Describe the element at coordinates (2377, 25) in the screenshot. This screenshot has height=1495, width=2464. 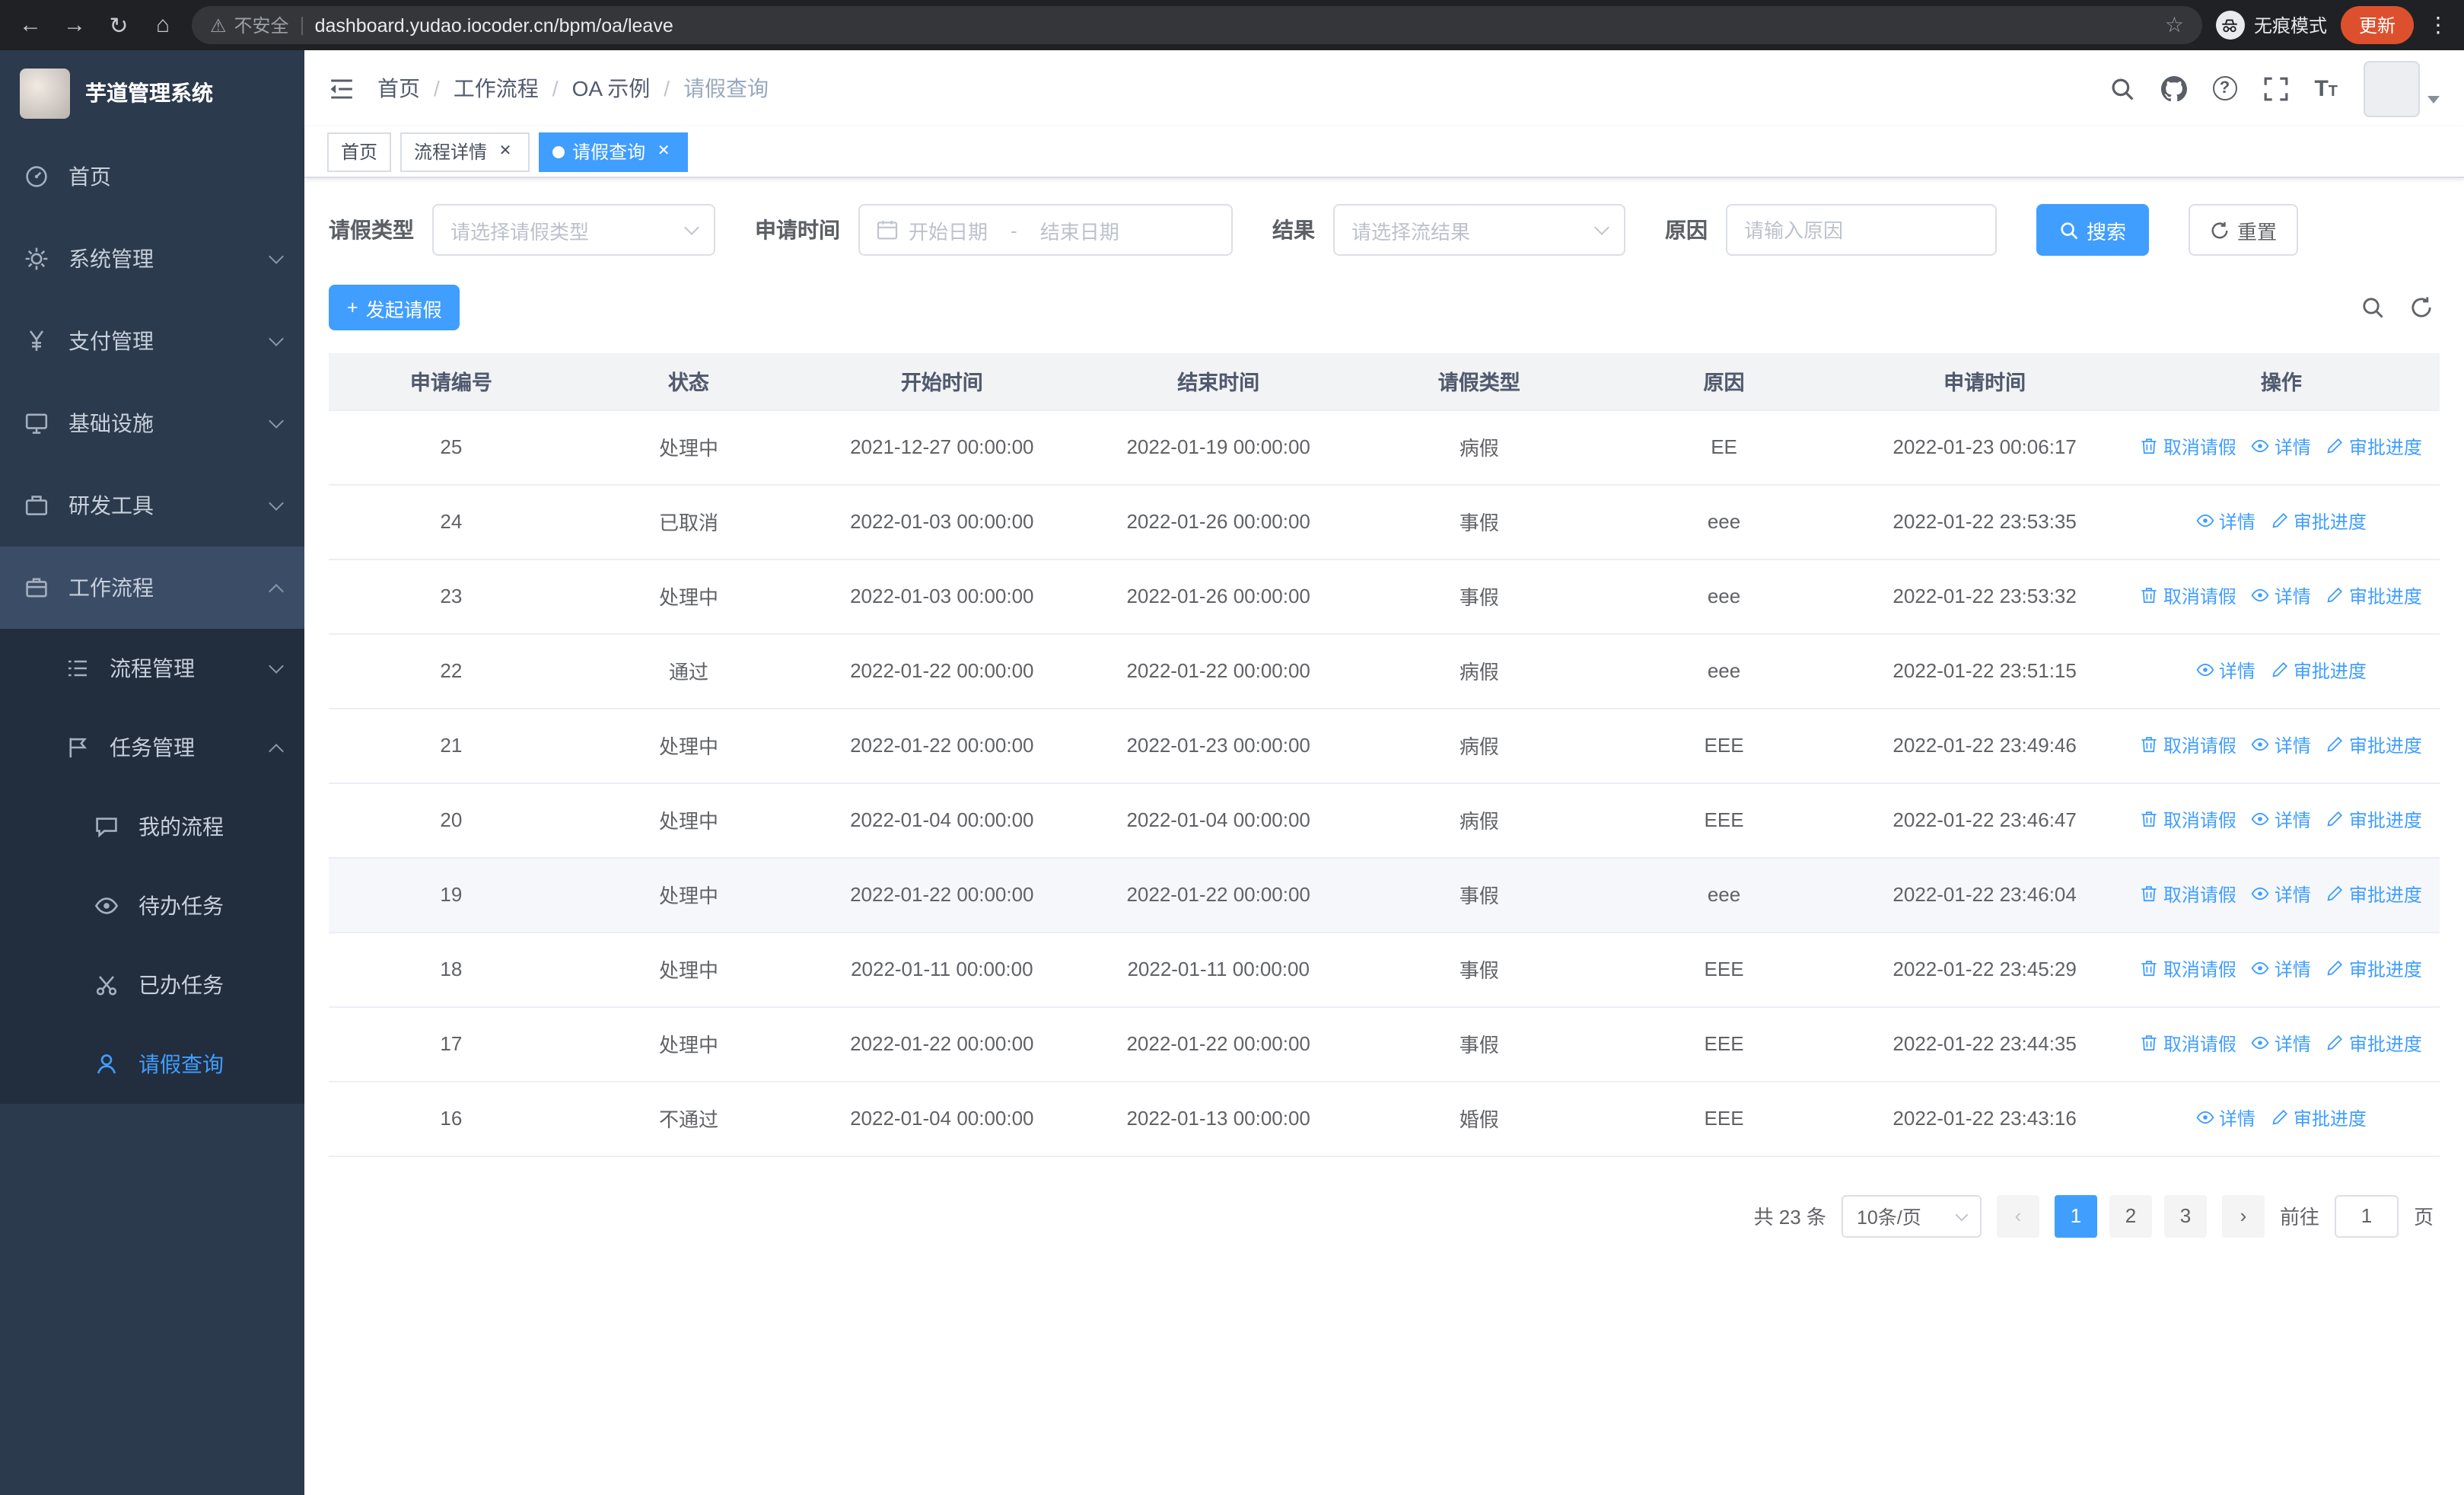
I see `update-button: 更新` at that location.